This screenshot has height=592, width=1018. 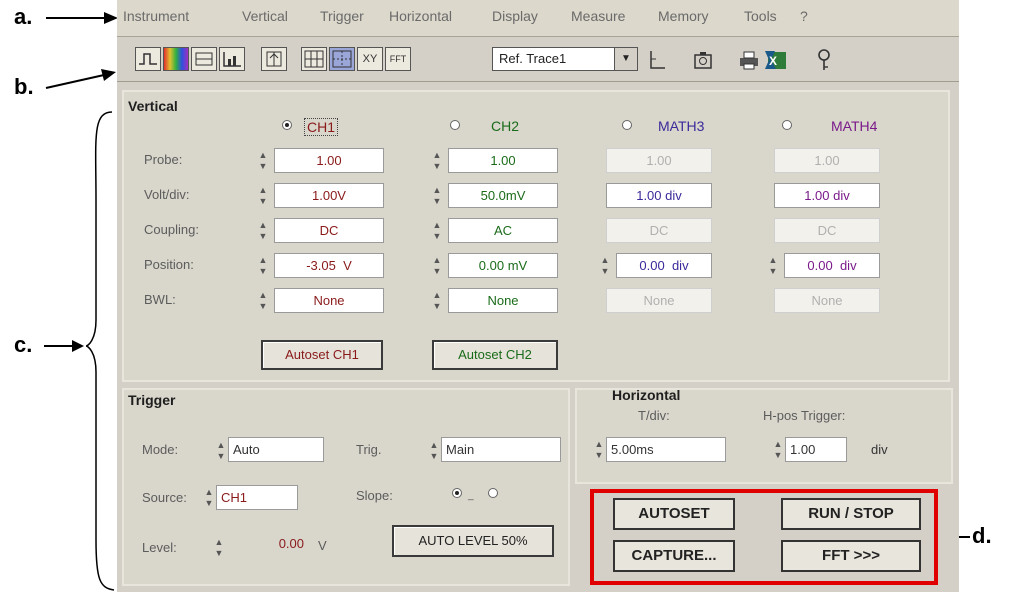 I want to click on xy-mode-label: XY, so click(x=370, y=59).